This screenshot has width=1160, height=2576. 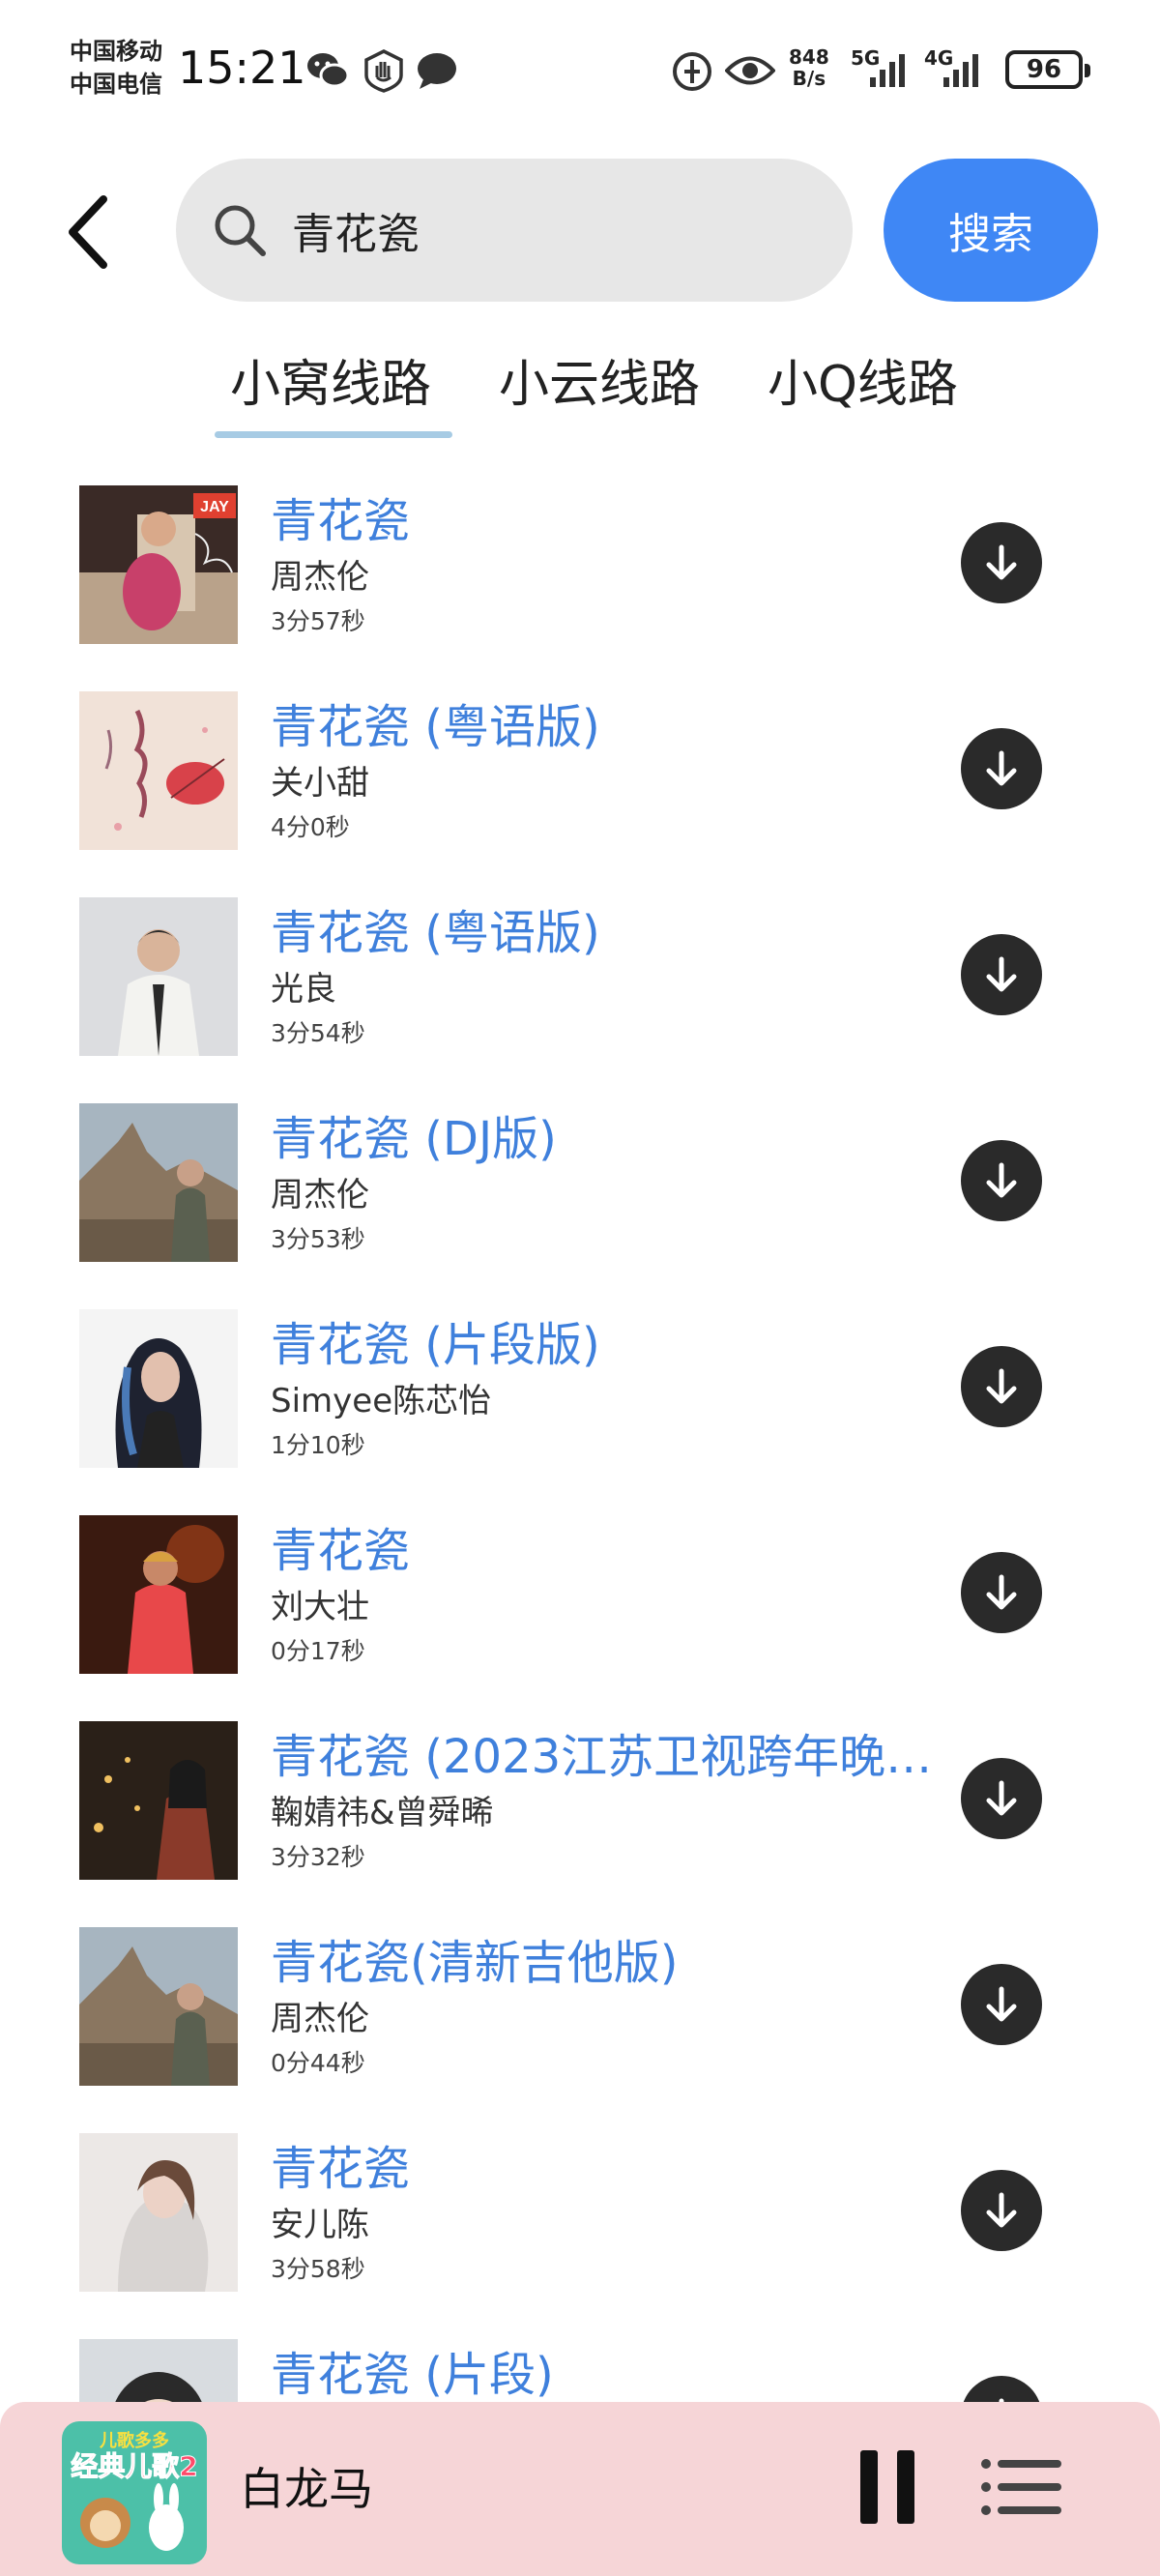 What do you see at coordinates (318, 1651) in the screenshot?
I see `song-duration: 0分17秒` at bounding box center [318, 1651].